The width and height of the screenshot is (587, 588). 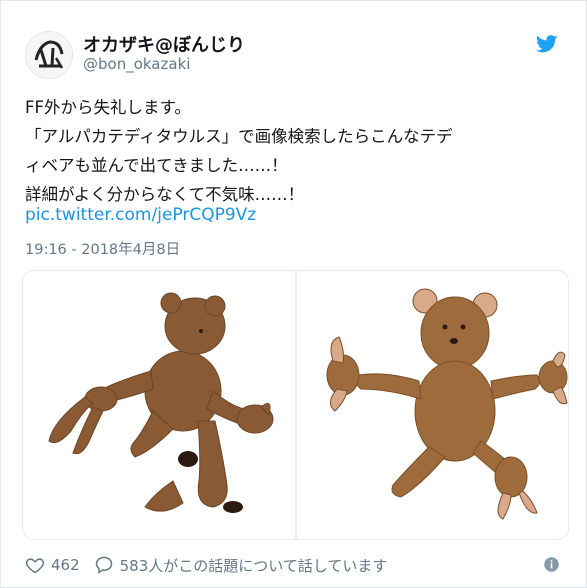 I want to click on avatar-icon, so click(x=49, y=55).